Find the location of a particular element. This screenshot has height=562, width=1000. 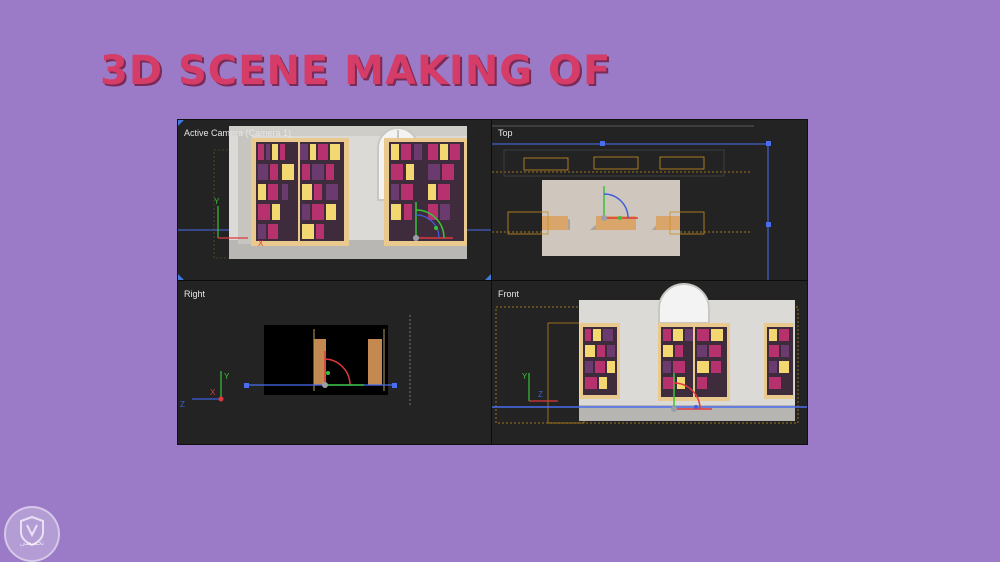

front-axis-y-label: Y is located at coordinates (525, 376).